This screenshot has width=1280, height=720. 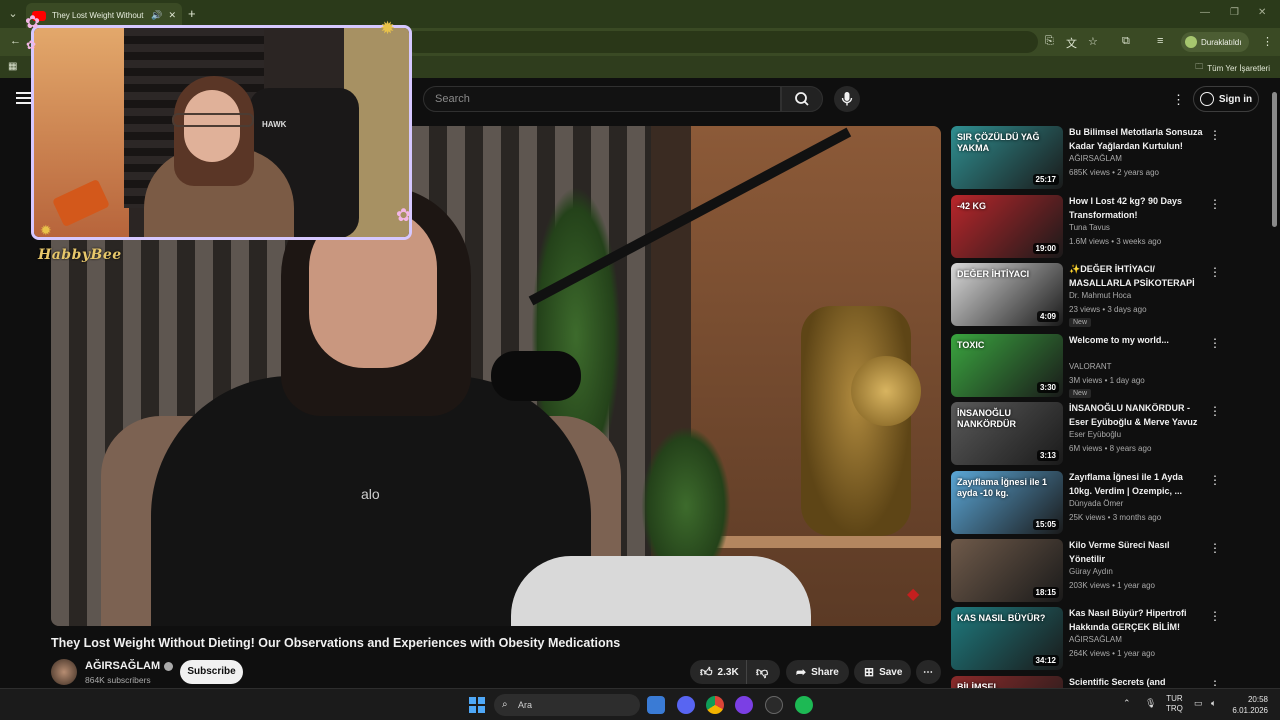 I want to click on minimize-button: —, so click(x=1205, y=12).